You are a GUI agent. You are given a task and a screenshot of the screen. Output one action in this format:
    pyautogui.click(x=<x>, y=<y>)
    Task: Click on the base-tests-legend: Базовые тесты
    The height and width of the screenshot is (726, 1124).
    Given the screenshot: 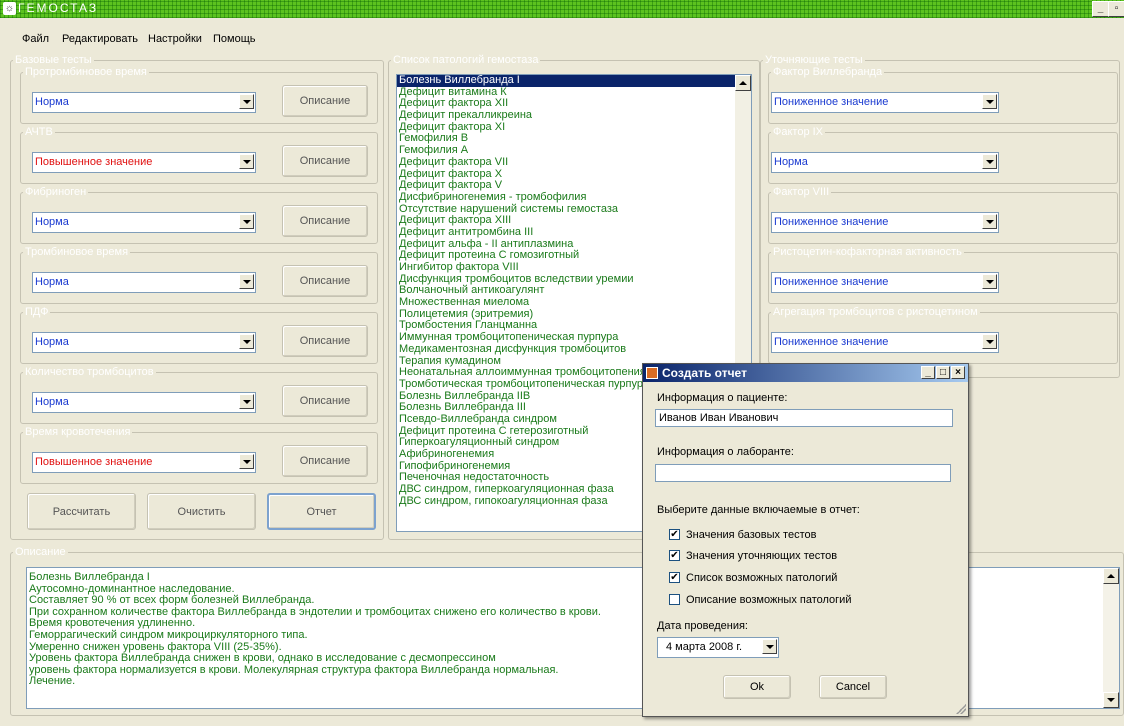 What is the action you would take?
    pyautogui.click(x=53, y=60)
    